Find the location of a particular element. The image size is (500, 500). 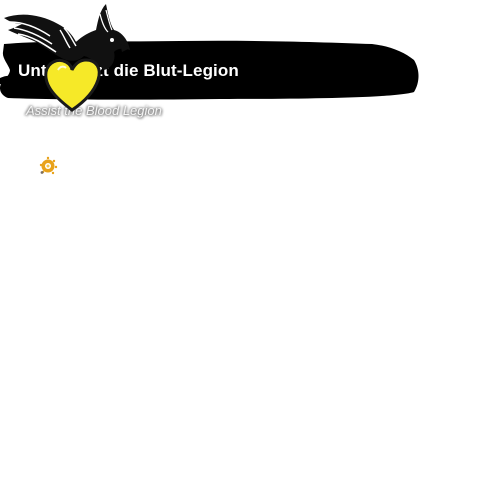

eagle-heart-emblem is located at coordinates (67, 58).